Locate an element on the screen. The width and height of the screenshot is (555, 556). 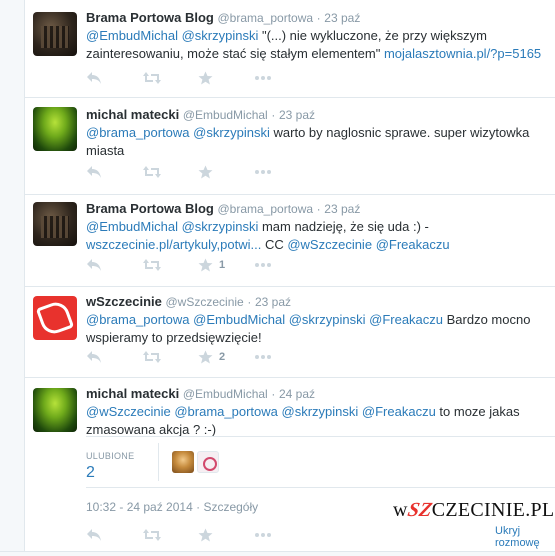
author-name: wSzczecinie is located at coordinates (124, 301).